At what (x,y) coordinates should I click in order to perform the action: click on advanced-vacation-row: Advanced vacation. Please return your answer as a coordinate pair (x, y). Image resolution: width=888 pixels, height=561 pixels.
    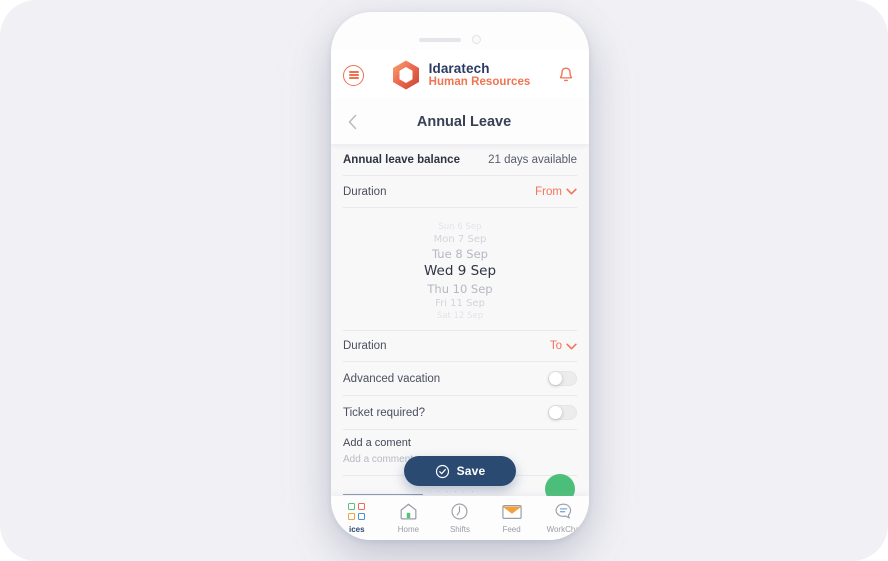
    Looking at the image, I should click on (460, 379).